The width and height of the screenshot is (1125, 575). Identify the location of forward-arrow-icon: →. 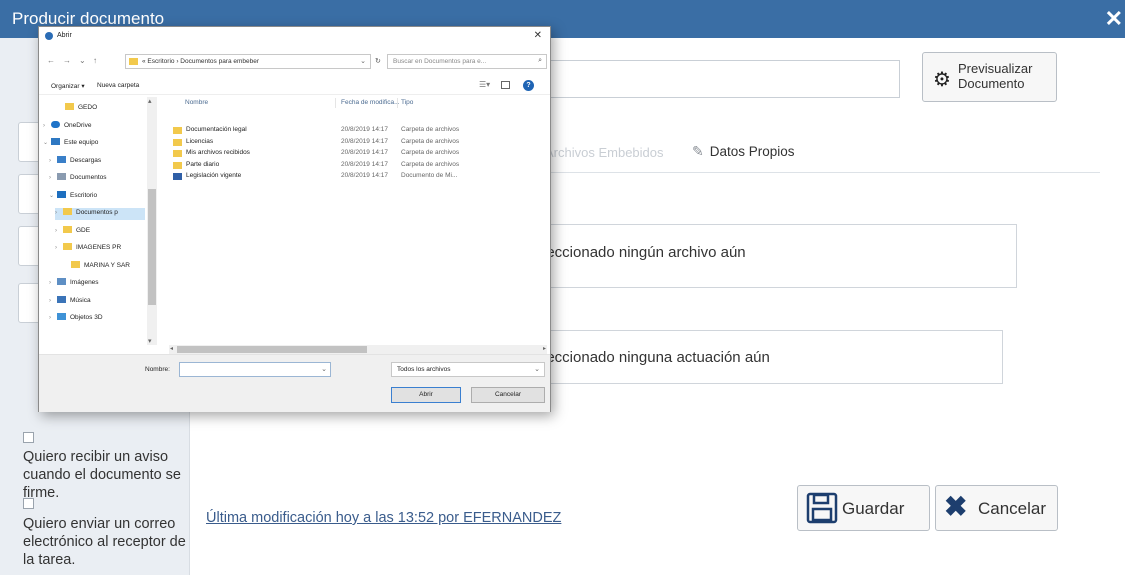
(67, 60).